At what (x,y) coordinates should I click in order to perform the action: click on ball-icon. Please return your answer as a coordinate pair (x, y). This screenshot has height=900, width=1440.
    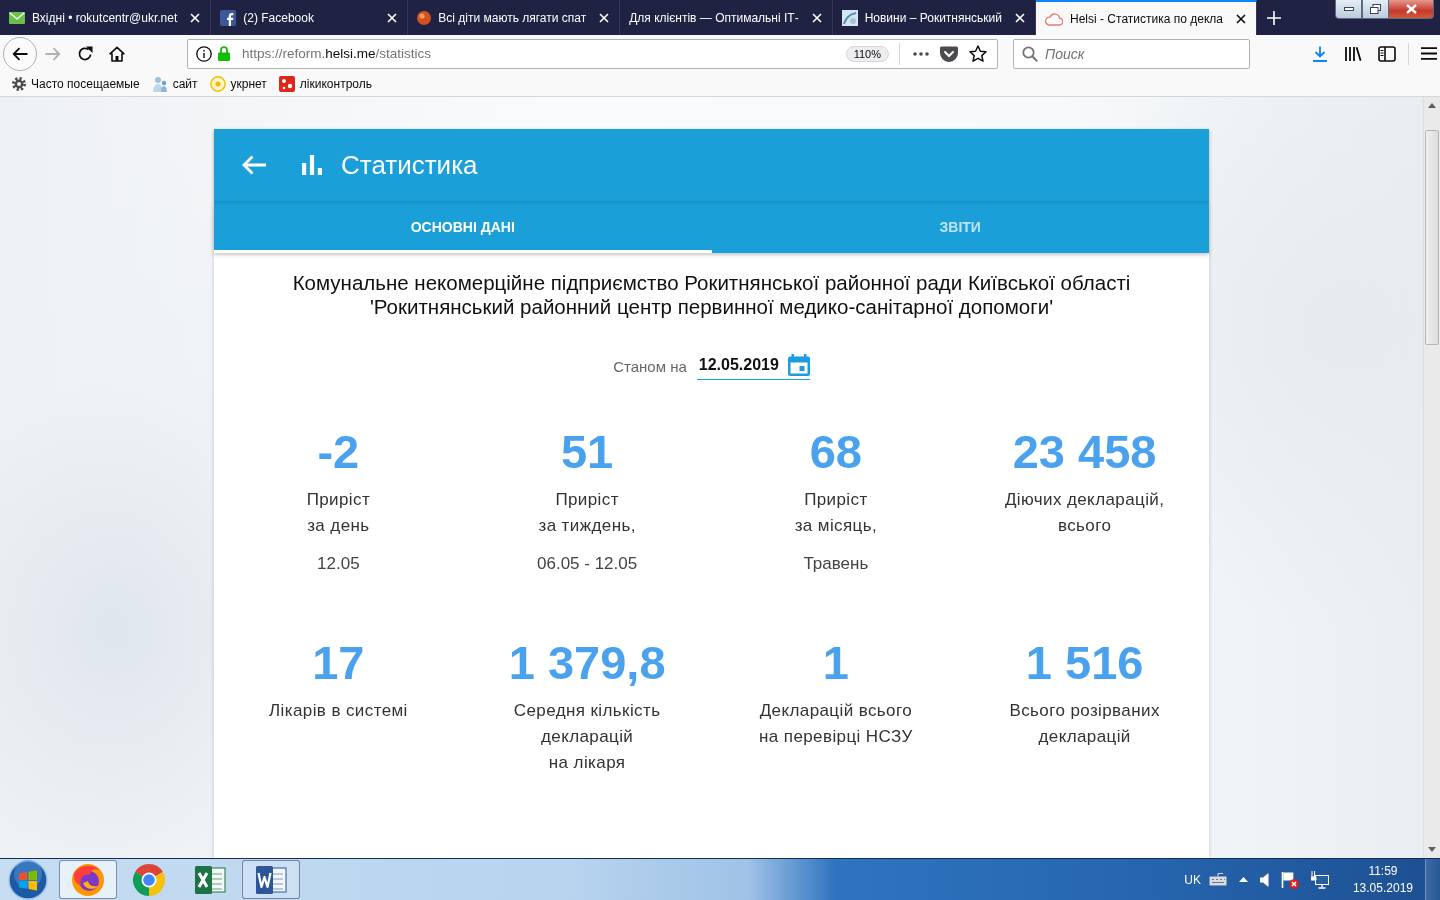
    Looking at the image, I should click on (424, 17).